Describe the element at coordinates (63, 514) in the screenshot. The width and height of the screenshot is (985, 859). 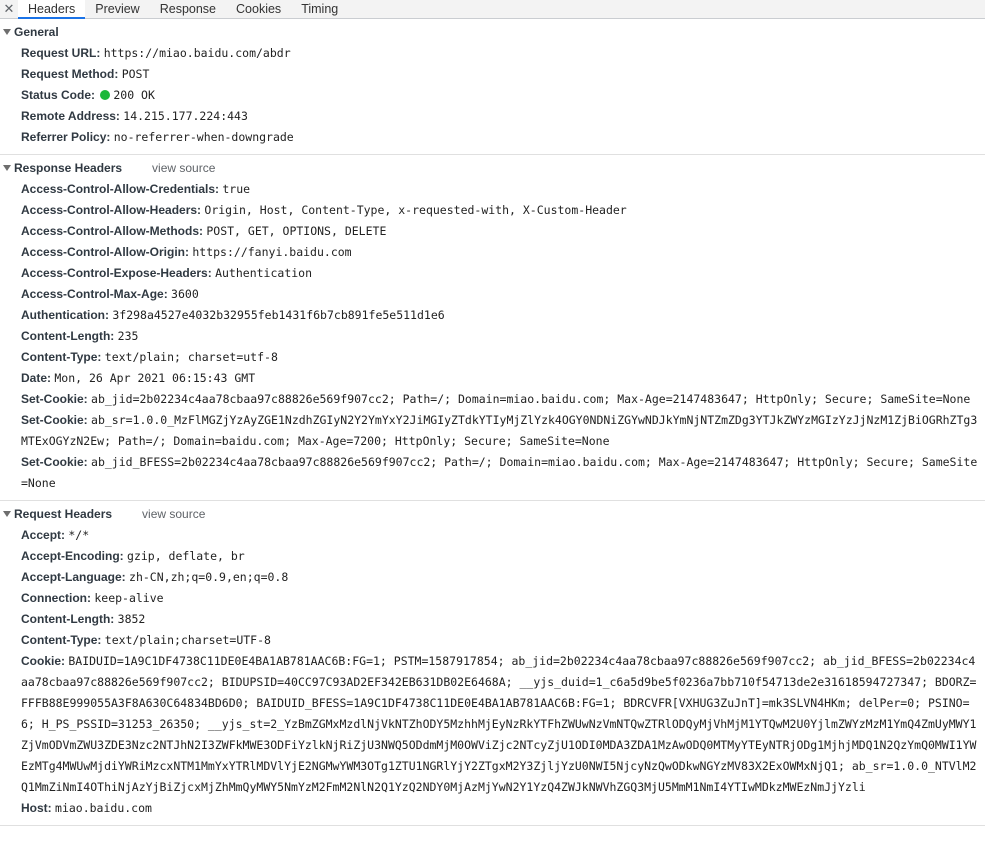
I see `section-title: Request Headers` at that location.